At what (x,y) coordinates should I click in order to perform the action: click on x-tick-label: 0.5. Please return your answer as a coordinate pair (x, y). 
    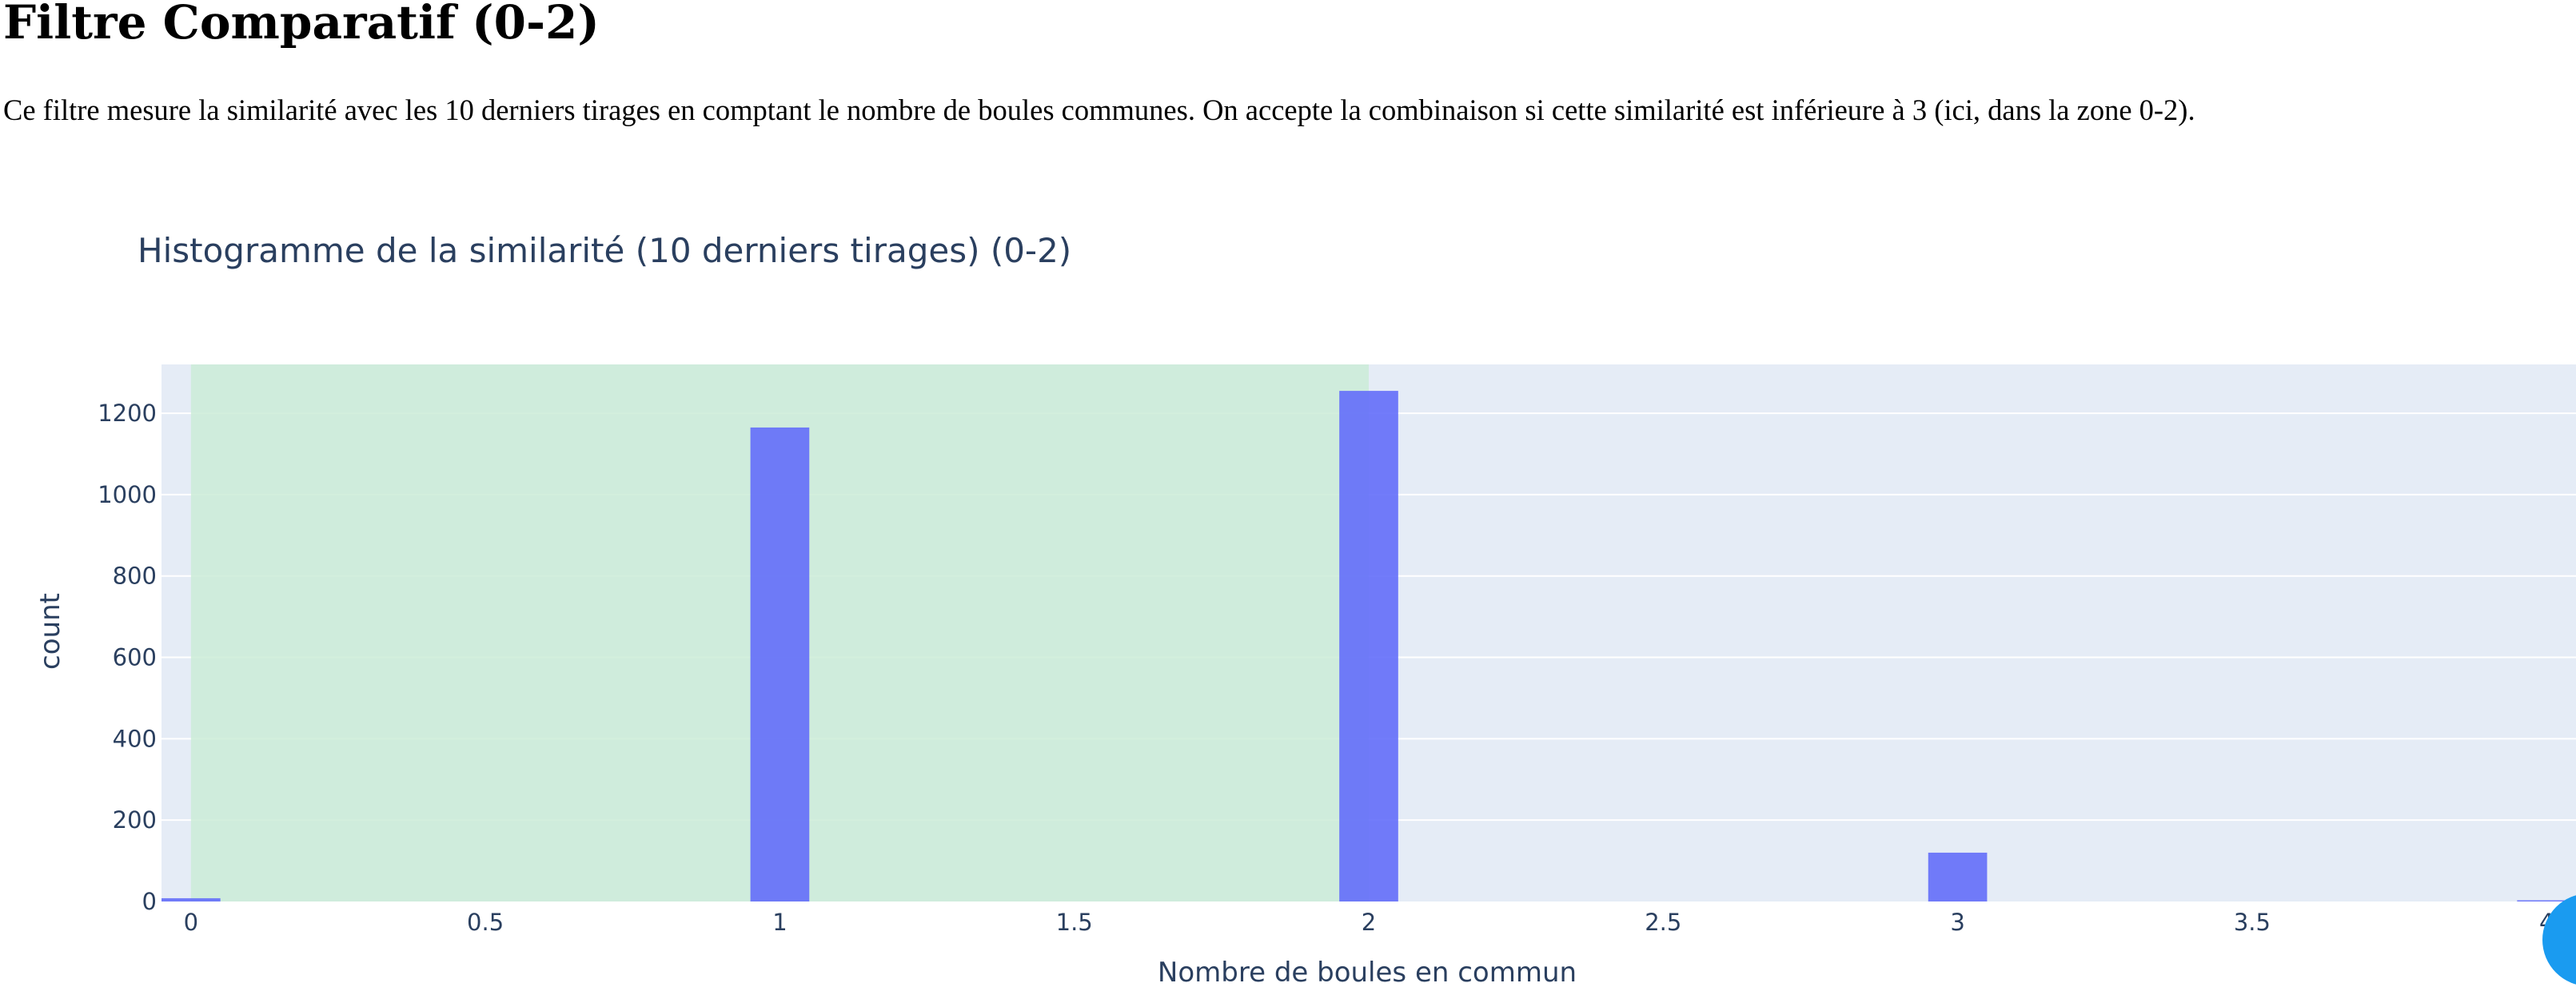
    Looking at the image, I should click on (485, 922).